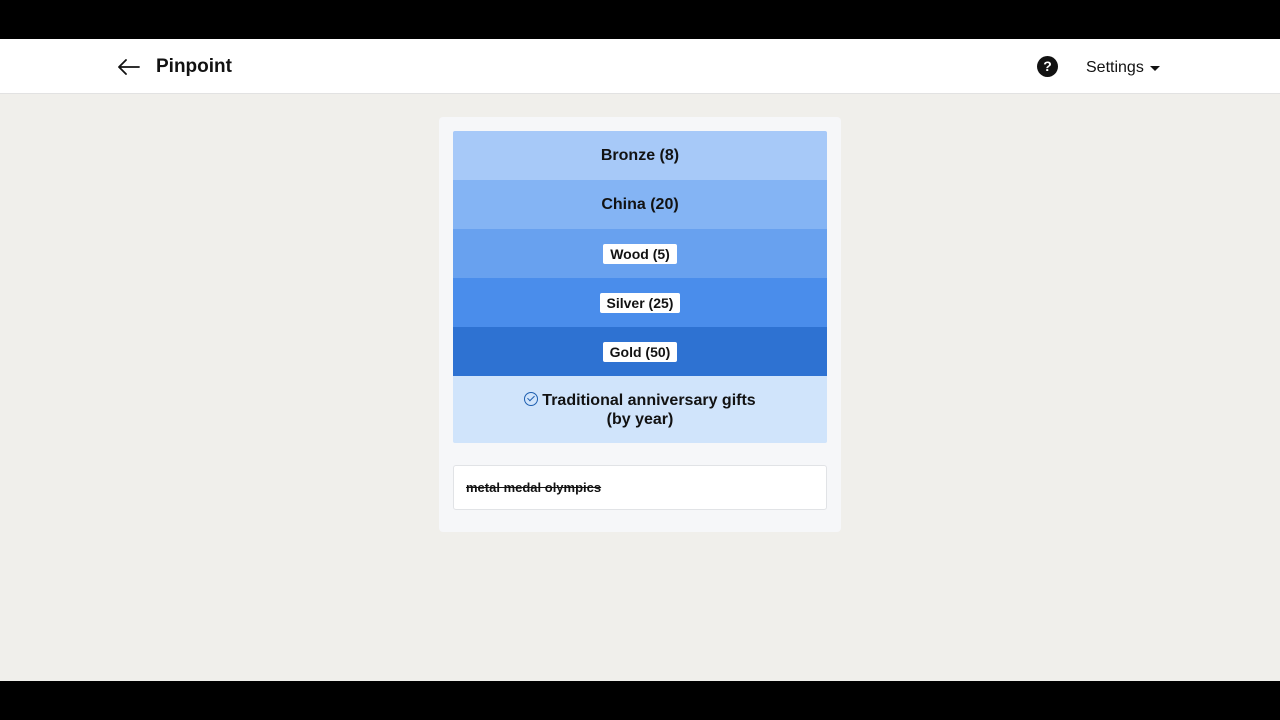  I want to click on help-icon: ?, so click(1047, 66).